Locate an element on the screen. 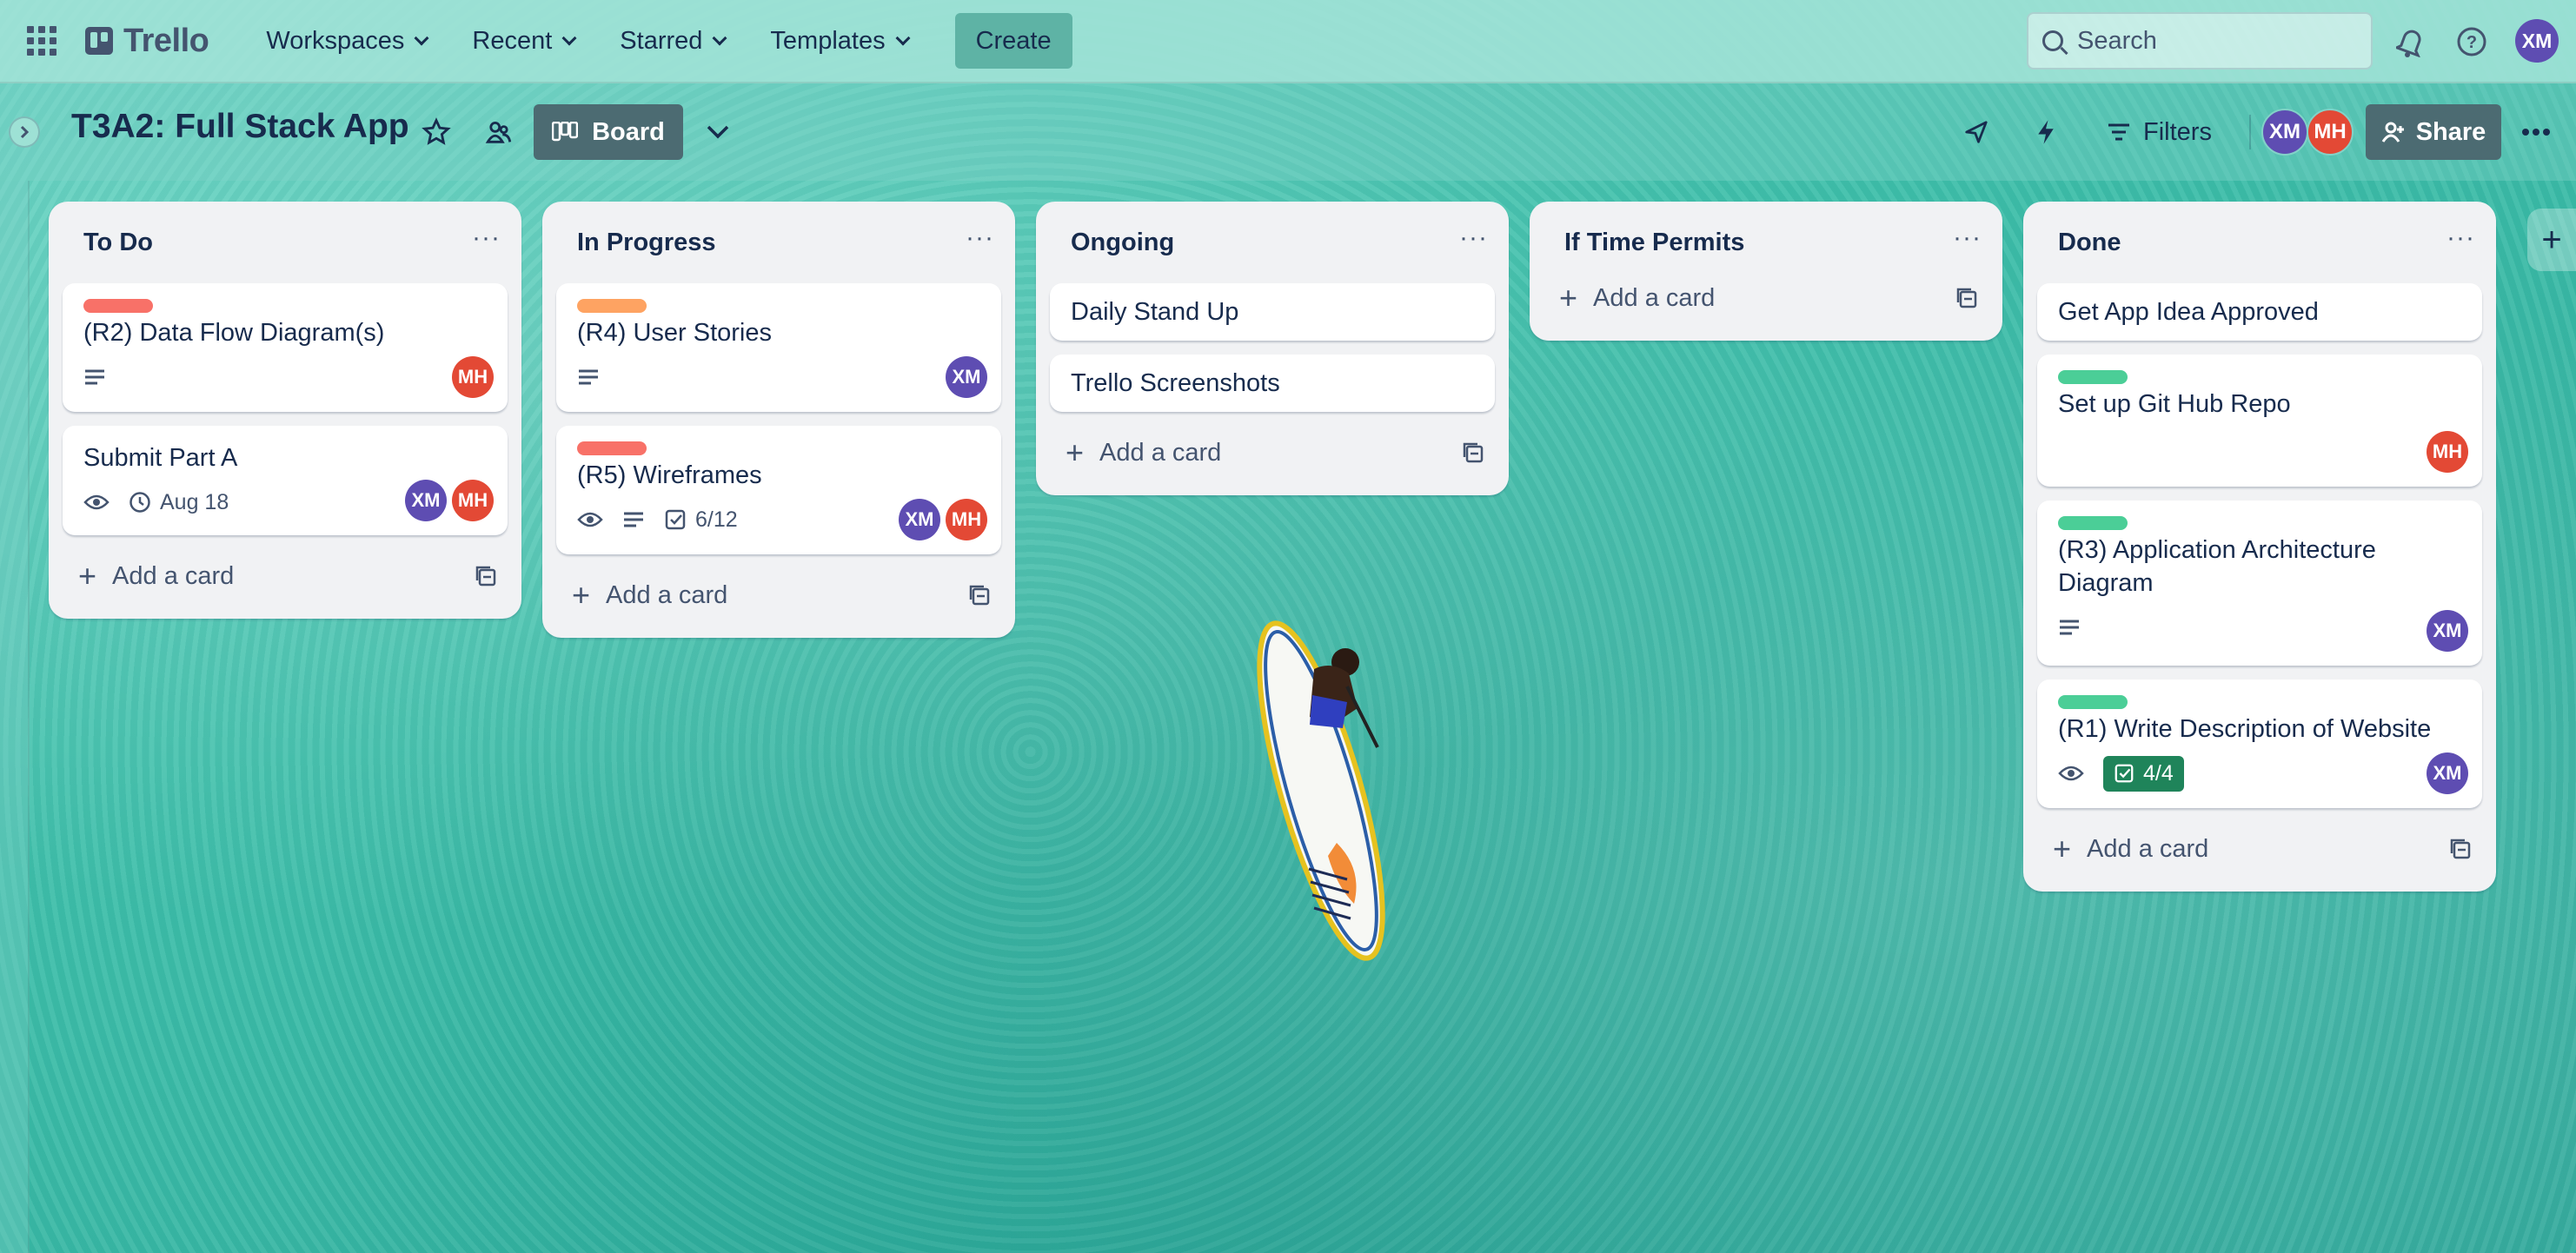  card: Submit Part A Aug 18 XM MH is located at coordinates (285, 480).